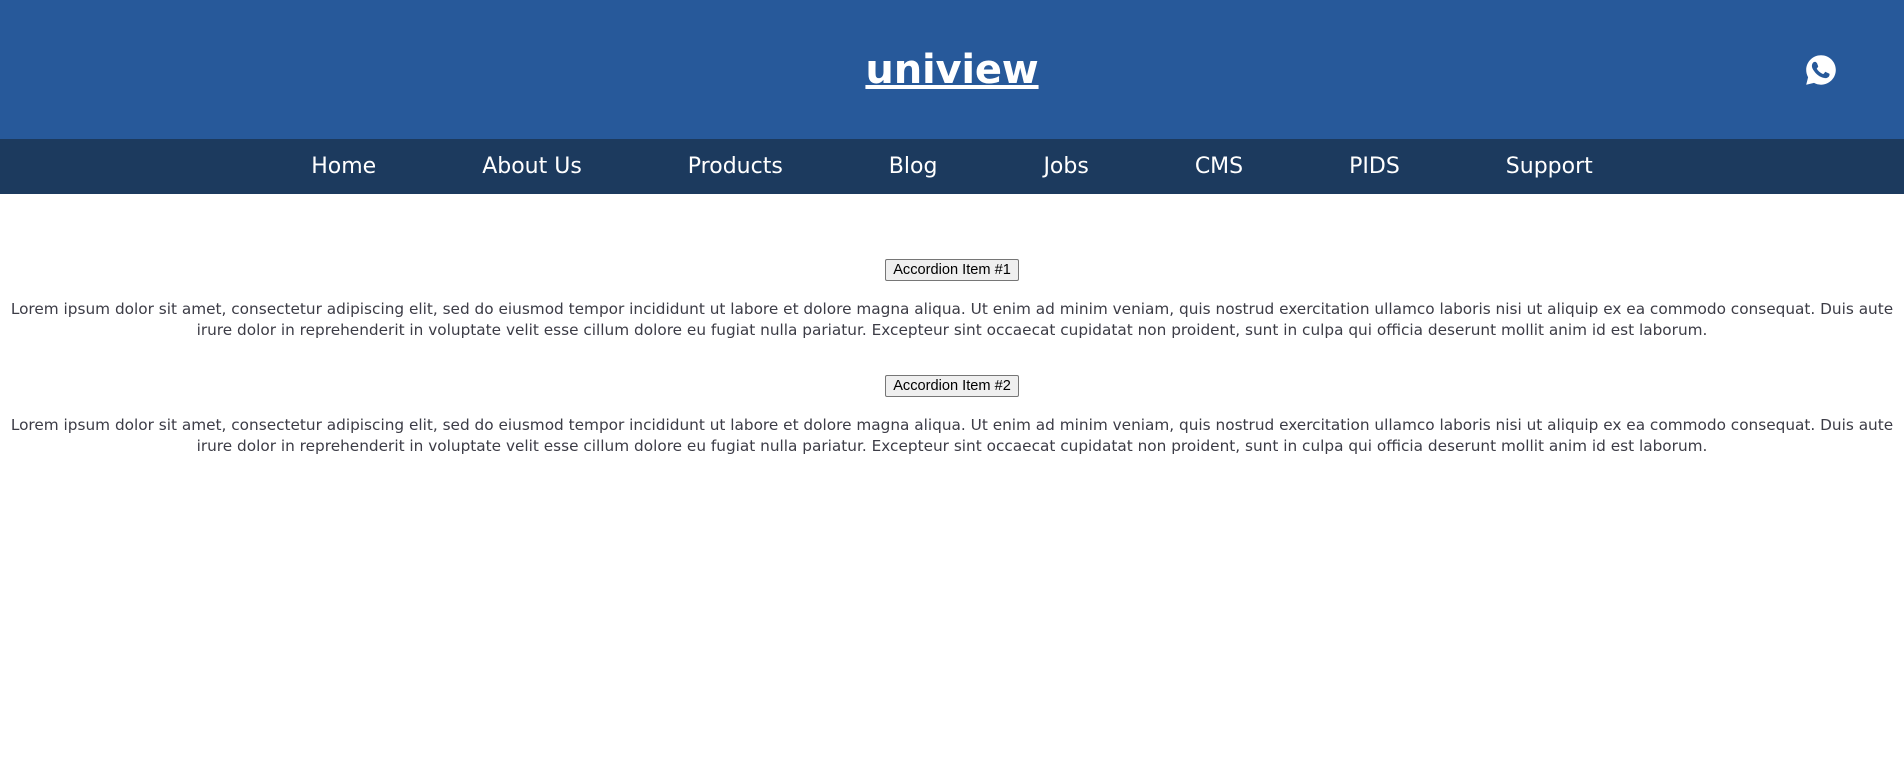 Image resolution: width=1904 pixels, height=763 pixels. I want to click on nav-link-home: Home, so click(343, 166).